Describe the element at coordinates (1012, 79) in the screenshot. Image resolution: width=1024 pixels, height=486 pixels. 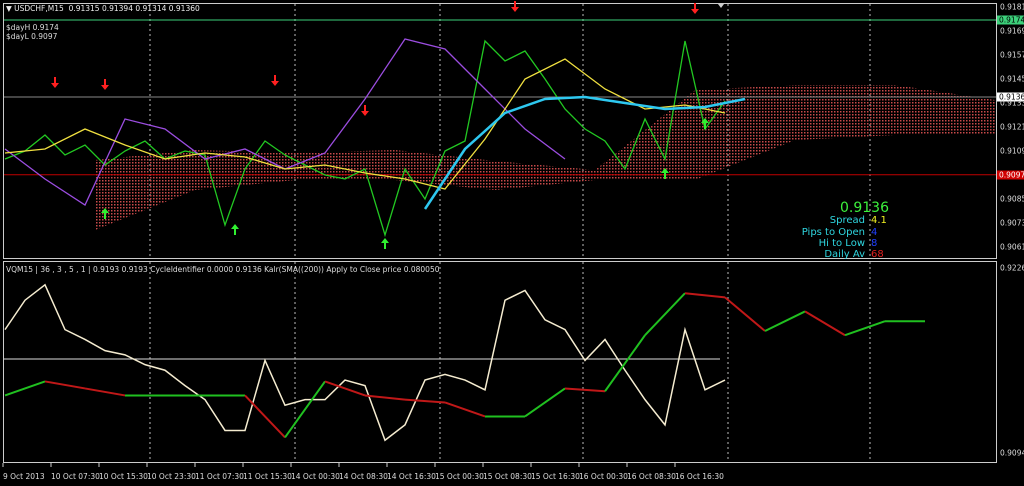
I see `price-axis-label: 0.91450` at that location.